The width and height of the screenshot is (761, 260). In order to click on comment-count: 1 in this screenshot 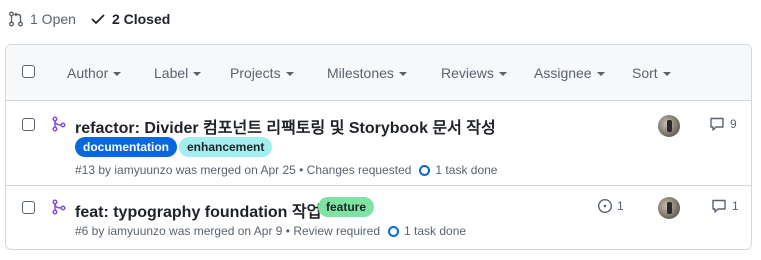, I will do `click(735, 206)`.